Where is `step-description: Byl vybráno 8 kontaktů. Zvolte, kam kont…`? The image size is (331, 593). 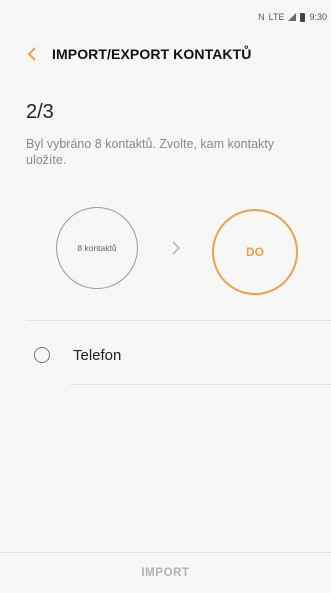
step-description: Byl vybráno 8 kontaktů. Zvolte, kam kont… is located at coordinates (150, 152).